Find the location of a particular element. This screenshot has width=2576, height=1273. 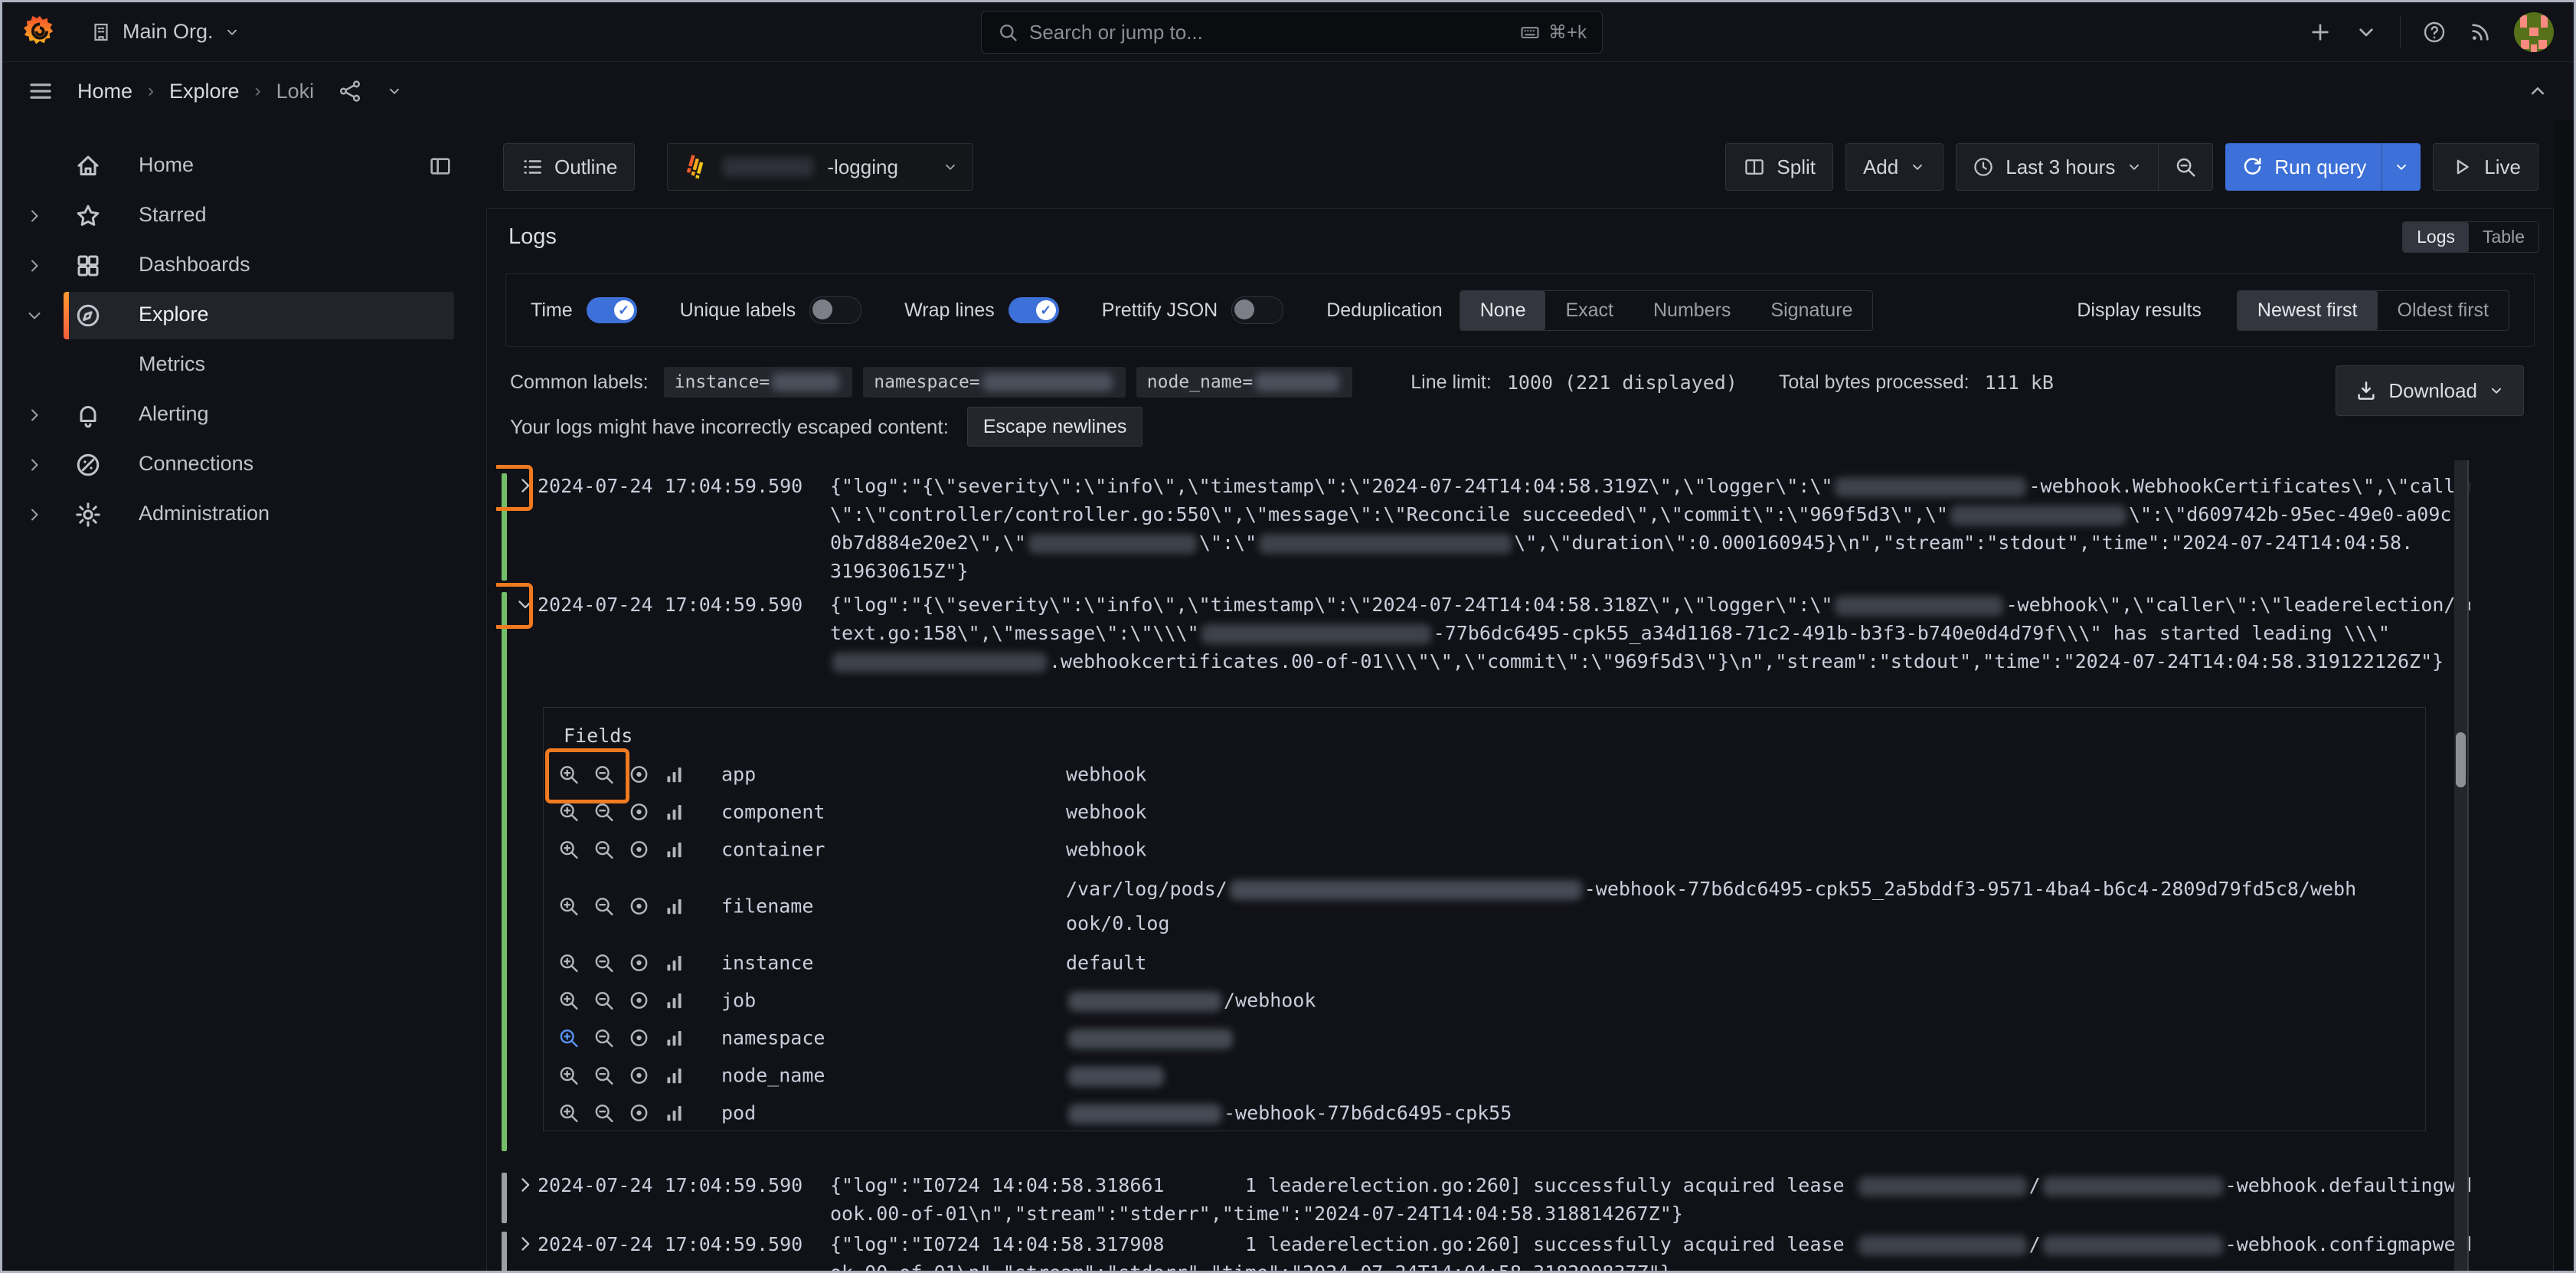

sidebar-item-label: Alerting is located at coordinates (174, 413).